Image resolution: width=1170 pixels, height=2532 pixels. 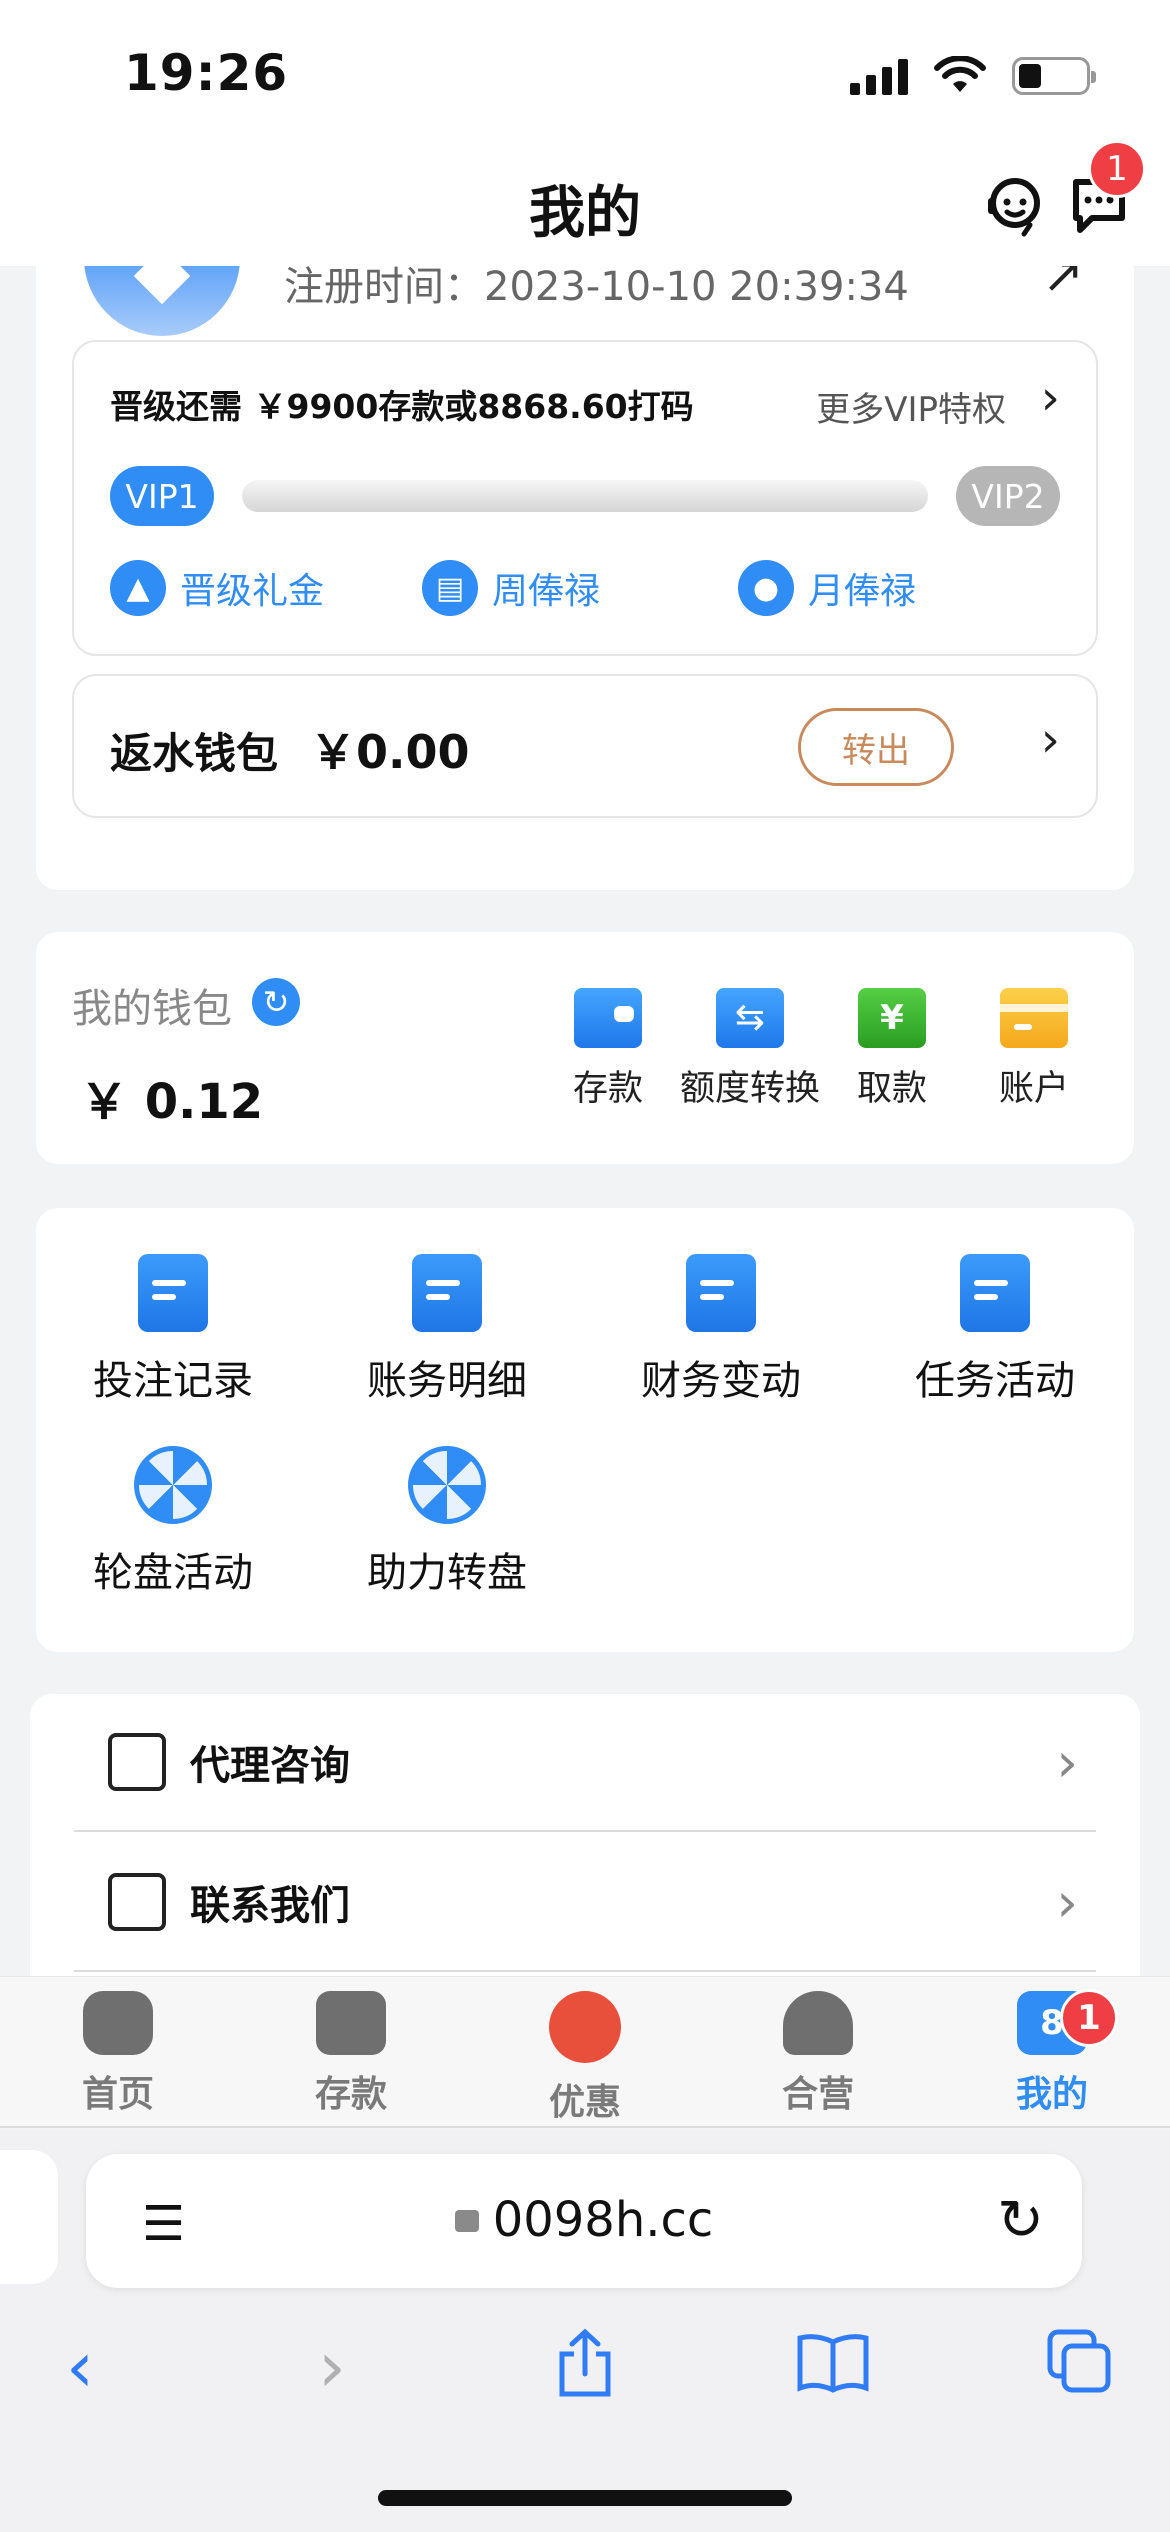 What do you see at coordinates (206, 73) in the screenshot?
I see `status-time: 19:26` at bounding box center [206, 73].